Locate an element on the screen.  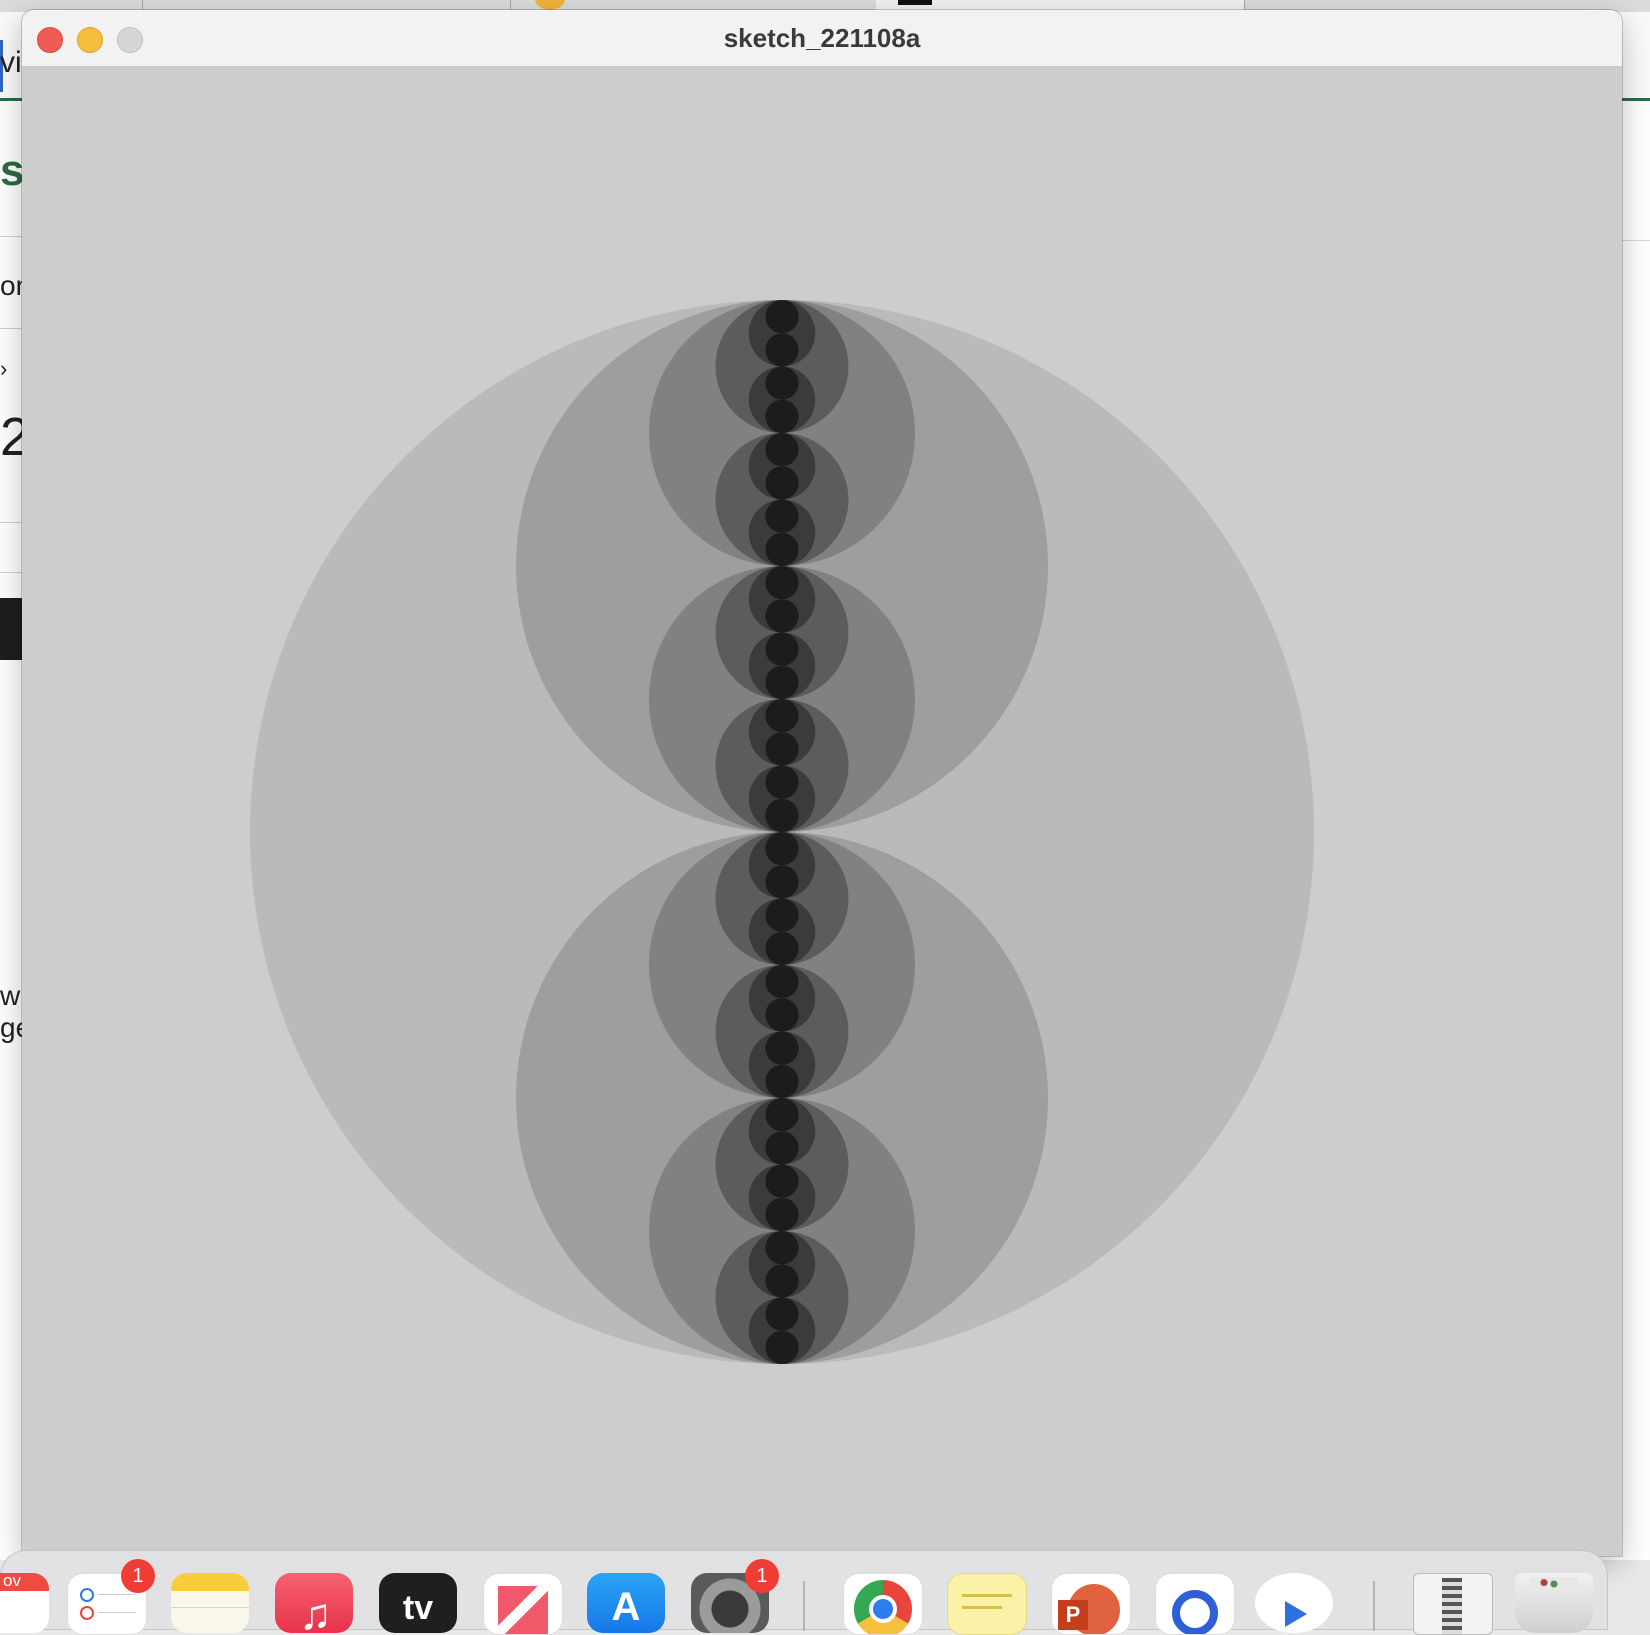
system-settings-badge: 1 is located at coordinates (762, 1576).